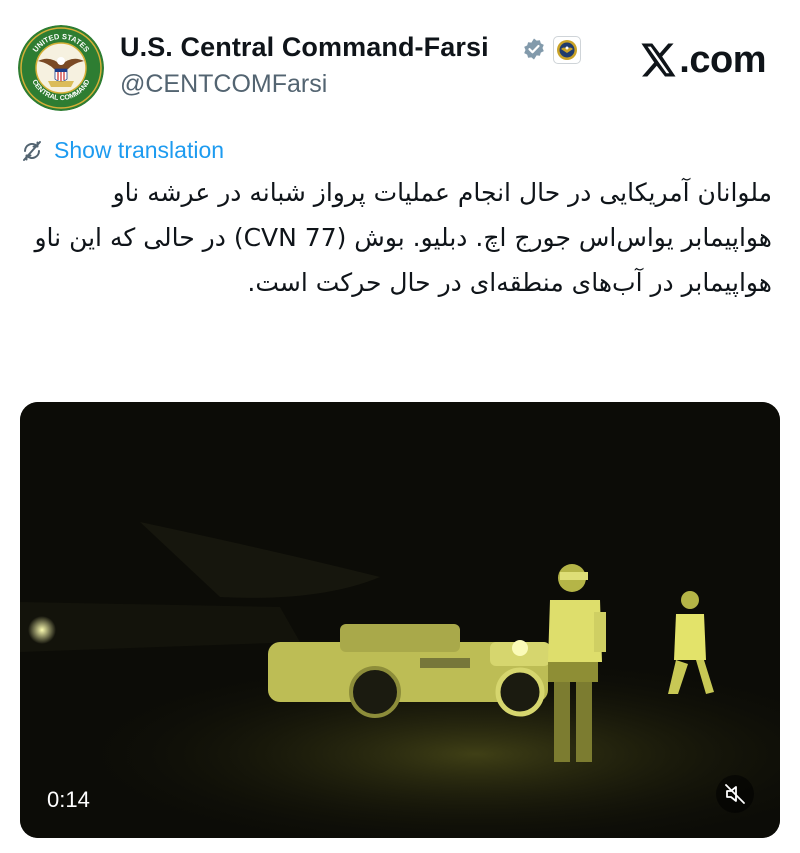 The image size is (800, 853). Describe the element at coordinates (32, 150) in the screenshot. I see `translate-icon` at that location.